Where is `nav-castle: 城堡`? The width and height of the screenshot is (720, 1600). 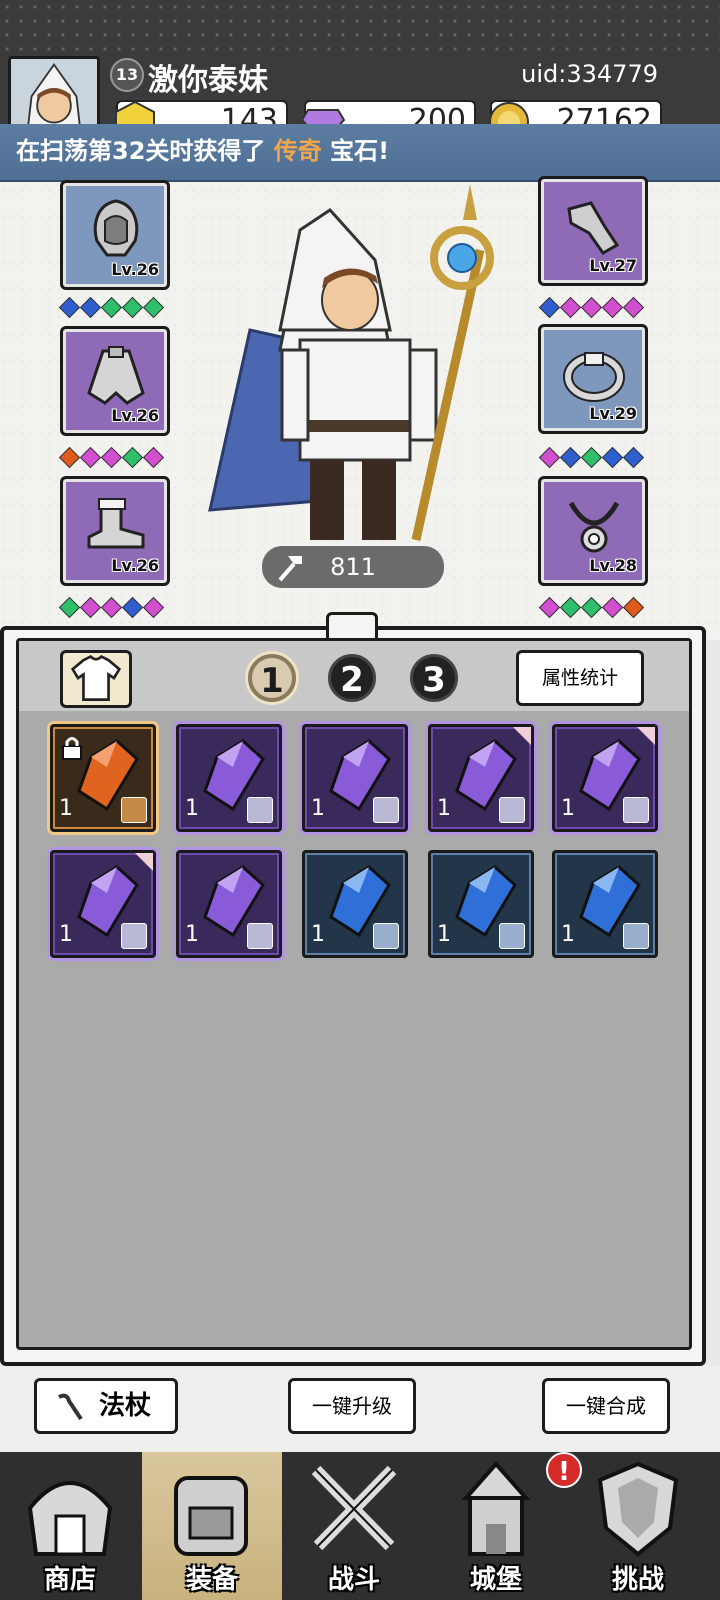
nav-castle: 城堡 is located at coordinates (496, 1526).